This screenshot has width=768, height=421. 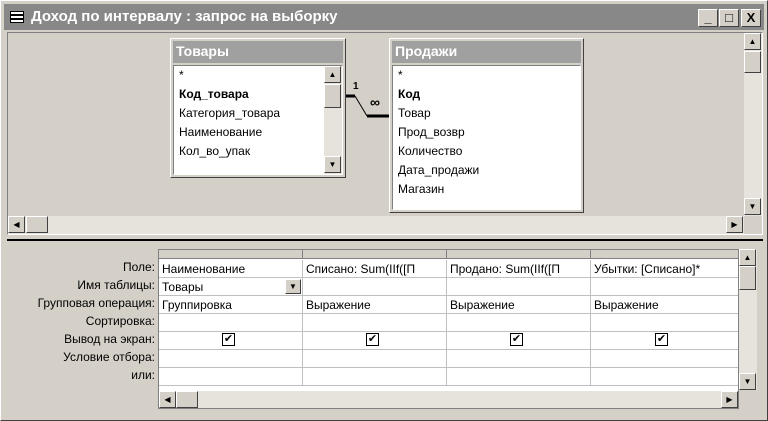 What do you see at coordinates (438, 170) in the screenshot?
I see `field-item: Дата_продажи` at bounding box center [438, 170].